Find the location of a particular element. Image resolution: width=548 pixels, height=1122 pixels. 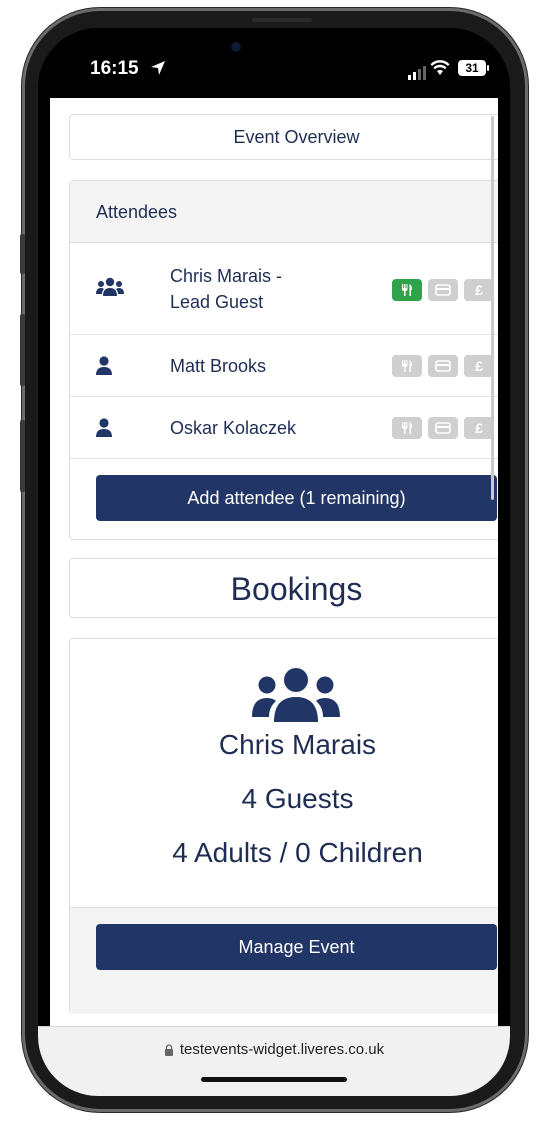

speaker-grille is located at coordinates (282, 20).